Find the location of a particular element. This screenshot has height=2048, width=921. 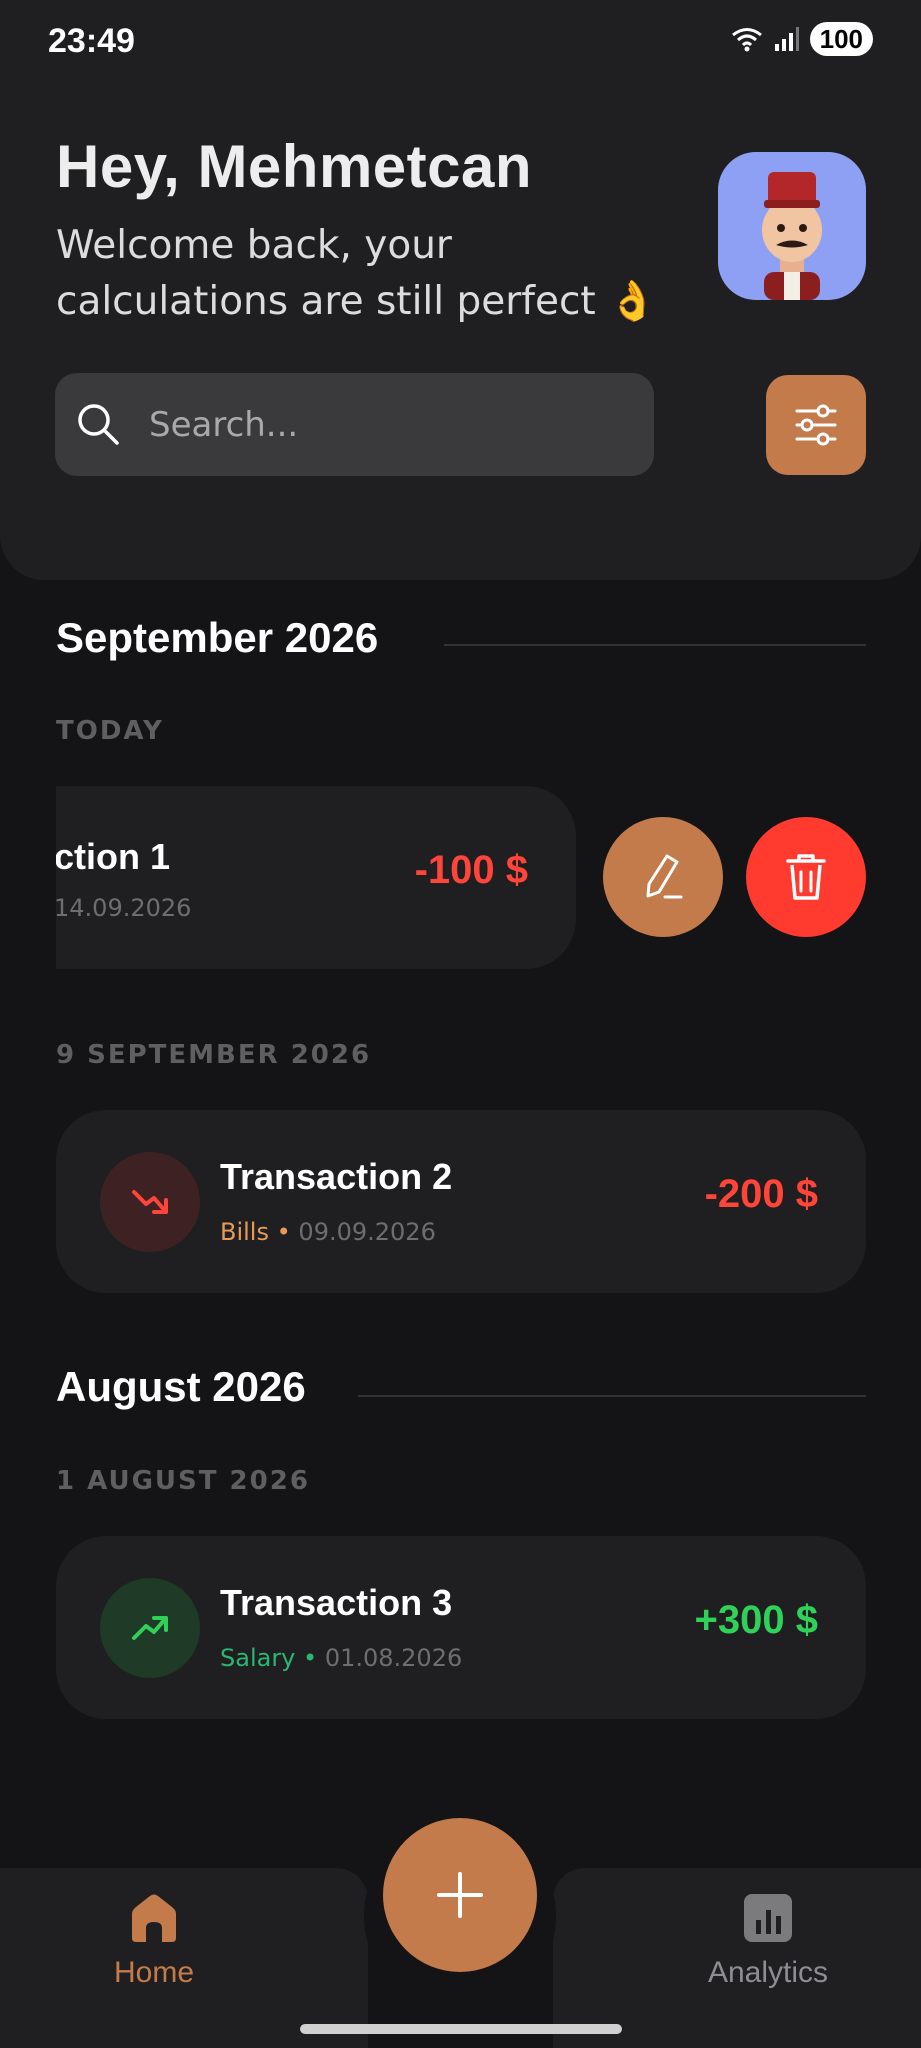

nav-label-analytics: Analytics is located at coordinates (768, 1972).